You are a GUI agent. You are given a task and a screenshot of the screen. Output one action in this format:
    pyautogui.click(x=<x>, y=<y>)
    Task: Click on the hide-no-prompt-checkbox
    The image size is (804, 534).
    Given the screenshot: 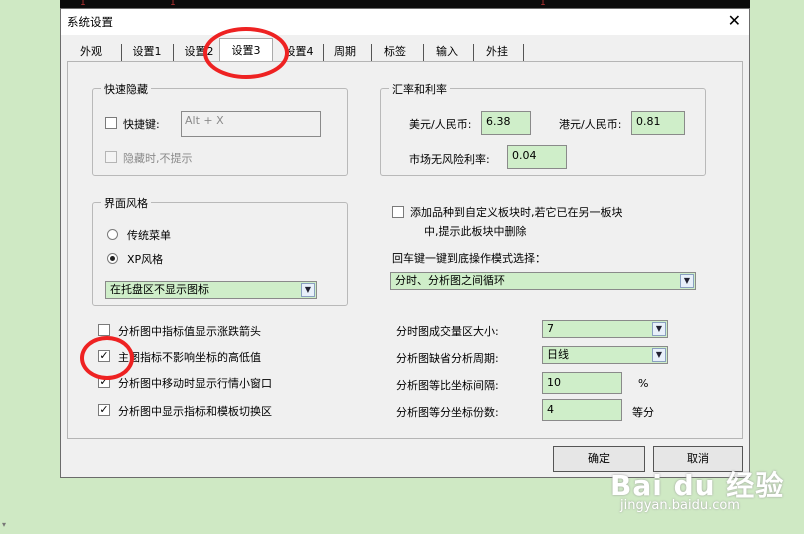 What is the action you would take?
    pyautogui.click(x=111, y=157)
    